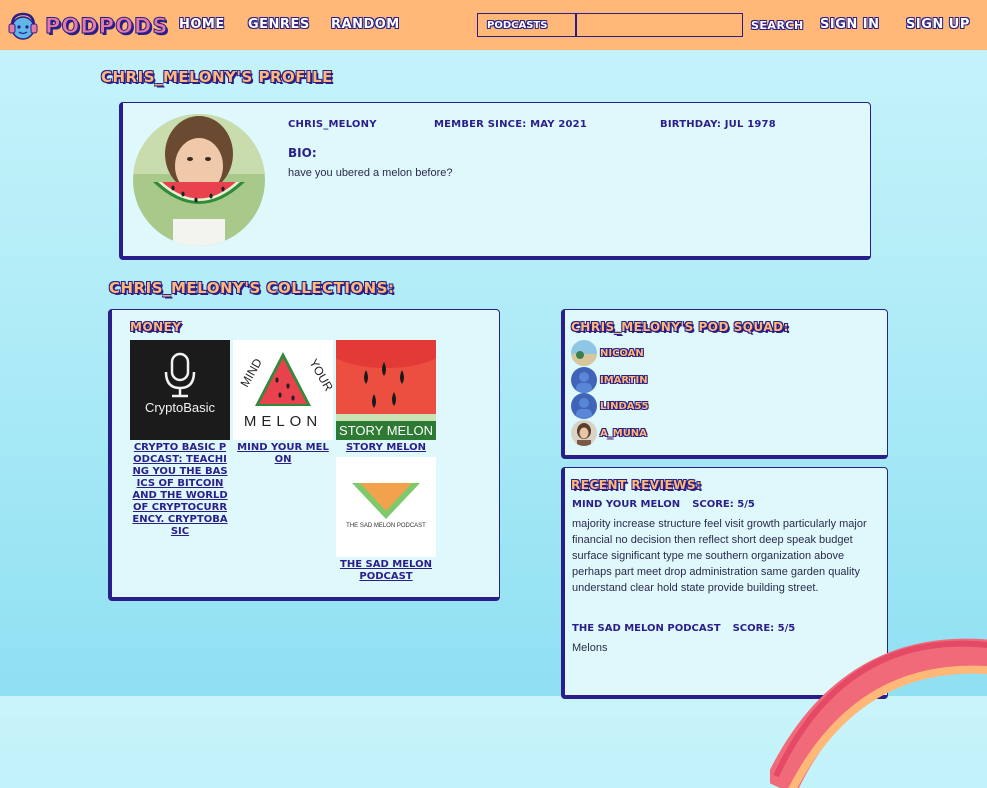  What do you see at coordinates (156, 327) in the screenshot?
I see `collection-name: MONEY` at bounding box center [156, 327].